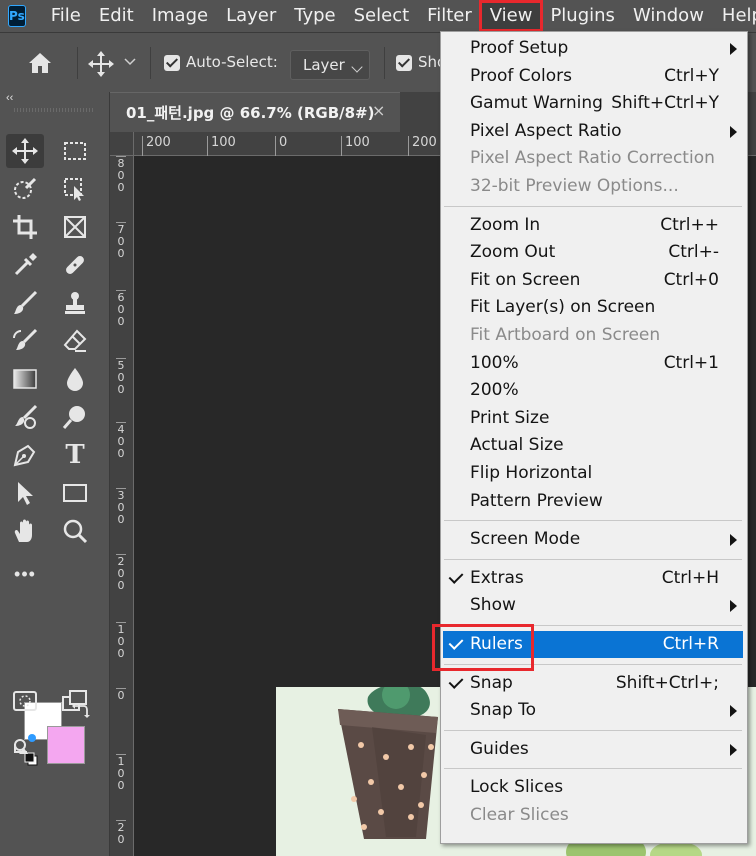  I want to click on menu-item-snap-to: Snap To, so click(593, 710).